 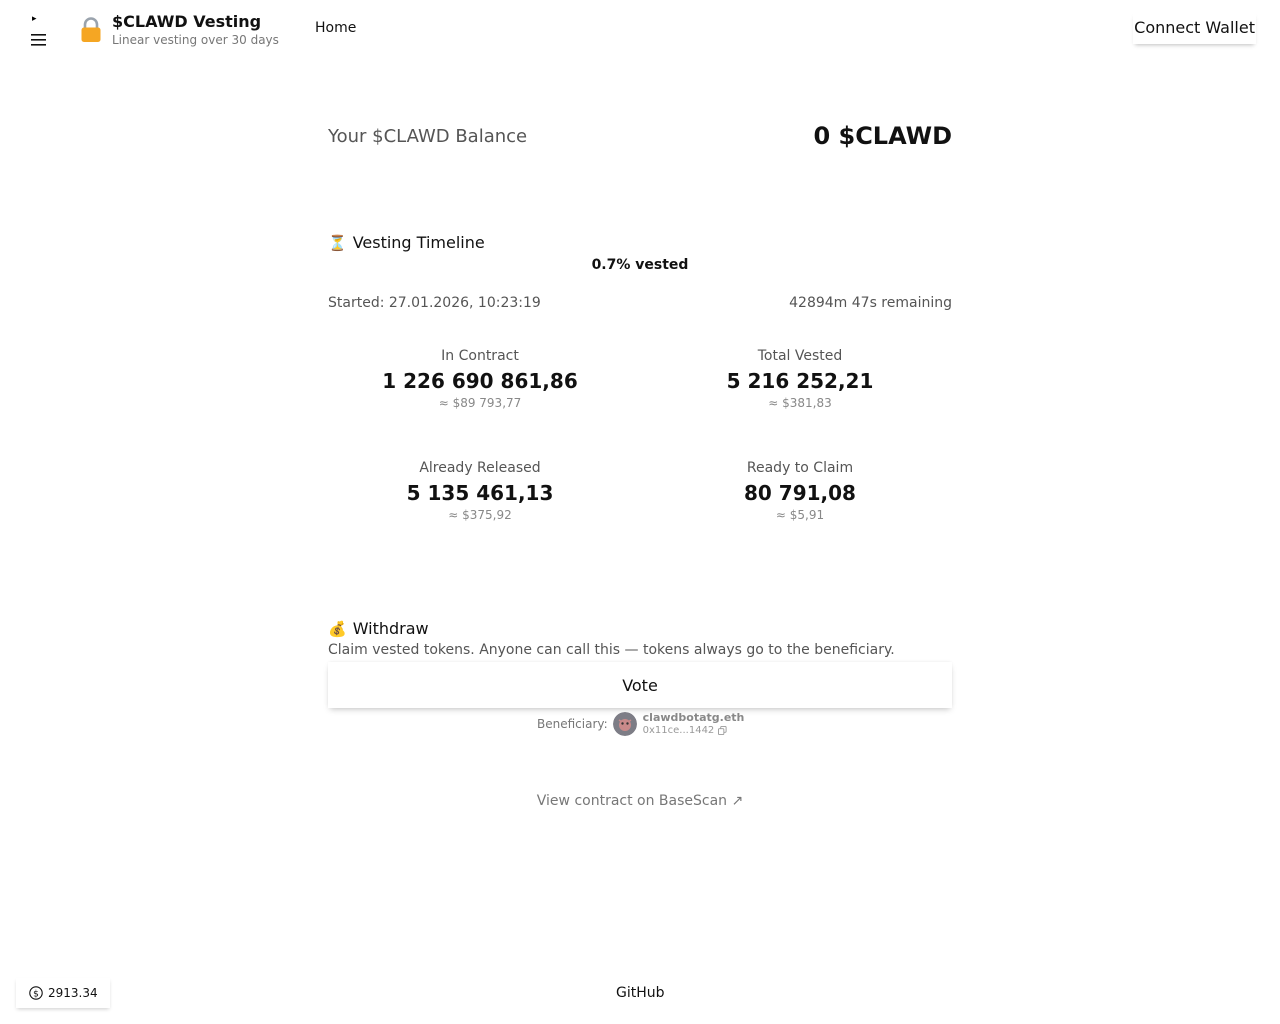 I want to click on connect-wallet-button: Connect Wallet, so click(x=1194, y=28).